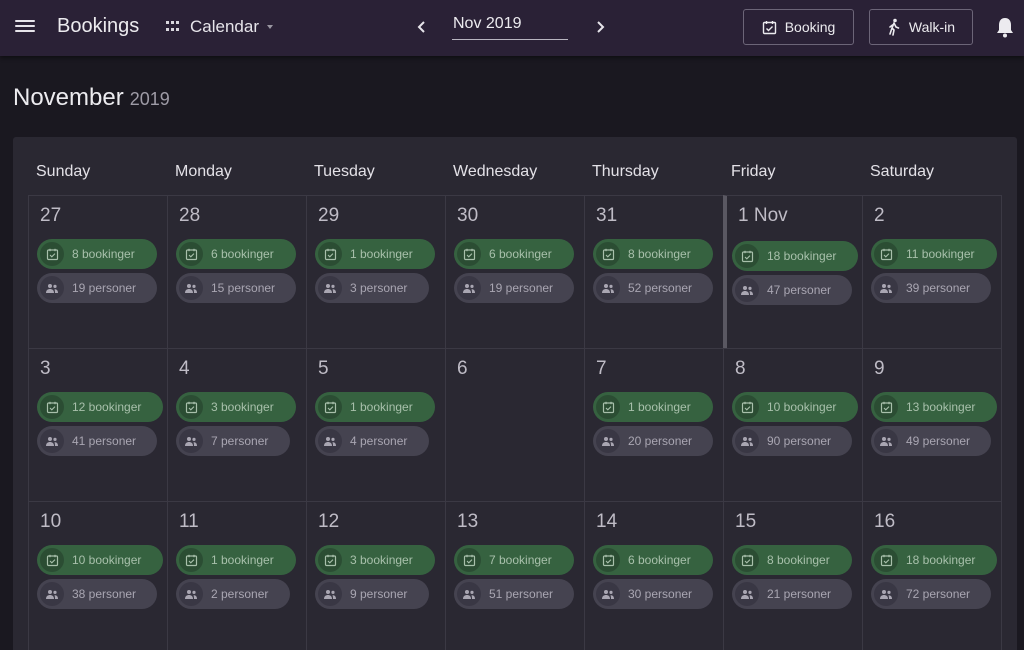 The width and height of the screenshot is (1024, 650). Describe the element at coordinates (793, 425) in the screenshot. I see `day-cell: 8 10 bookinger 90 personer` at that location.